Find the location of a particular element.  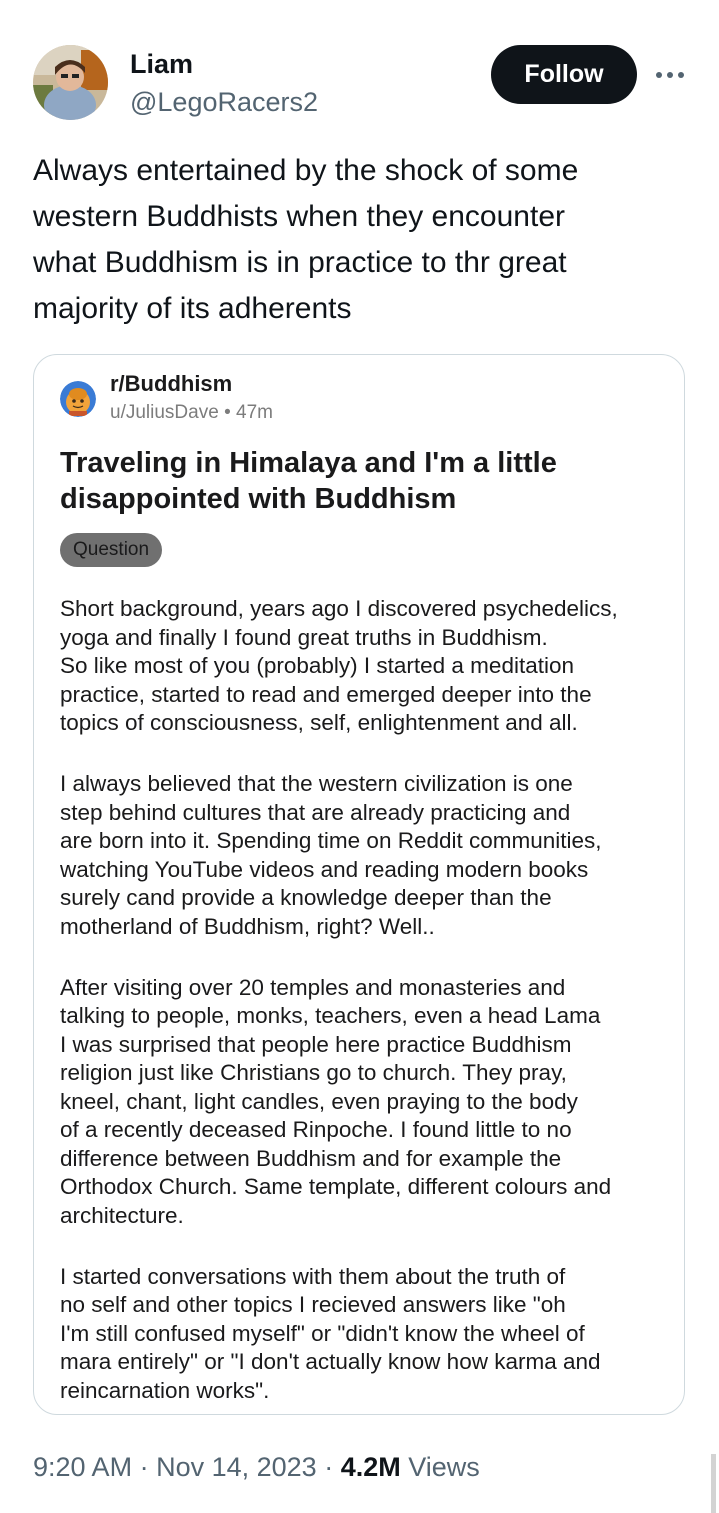

tweet-timestamp-row: 9:20 AM · Nov 14, 2023 · 4.2M Views is located at coordinates (256, 1467).